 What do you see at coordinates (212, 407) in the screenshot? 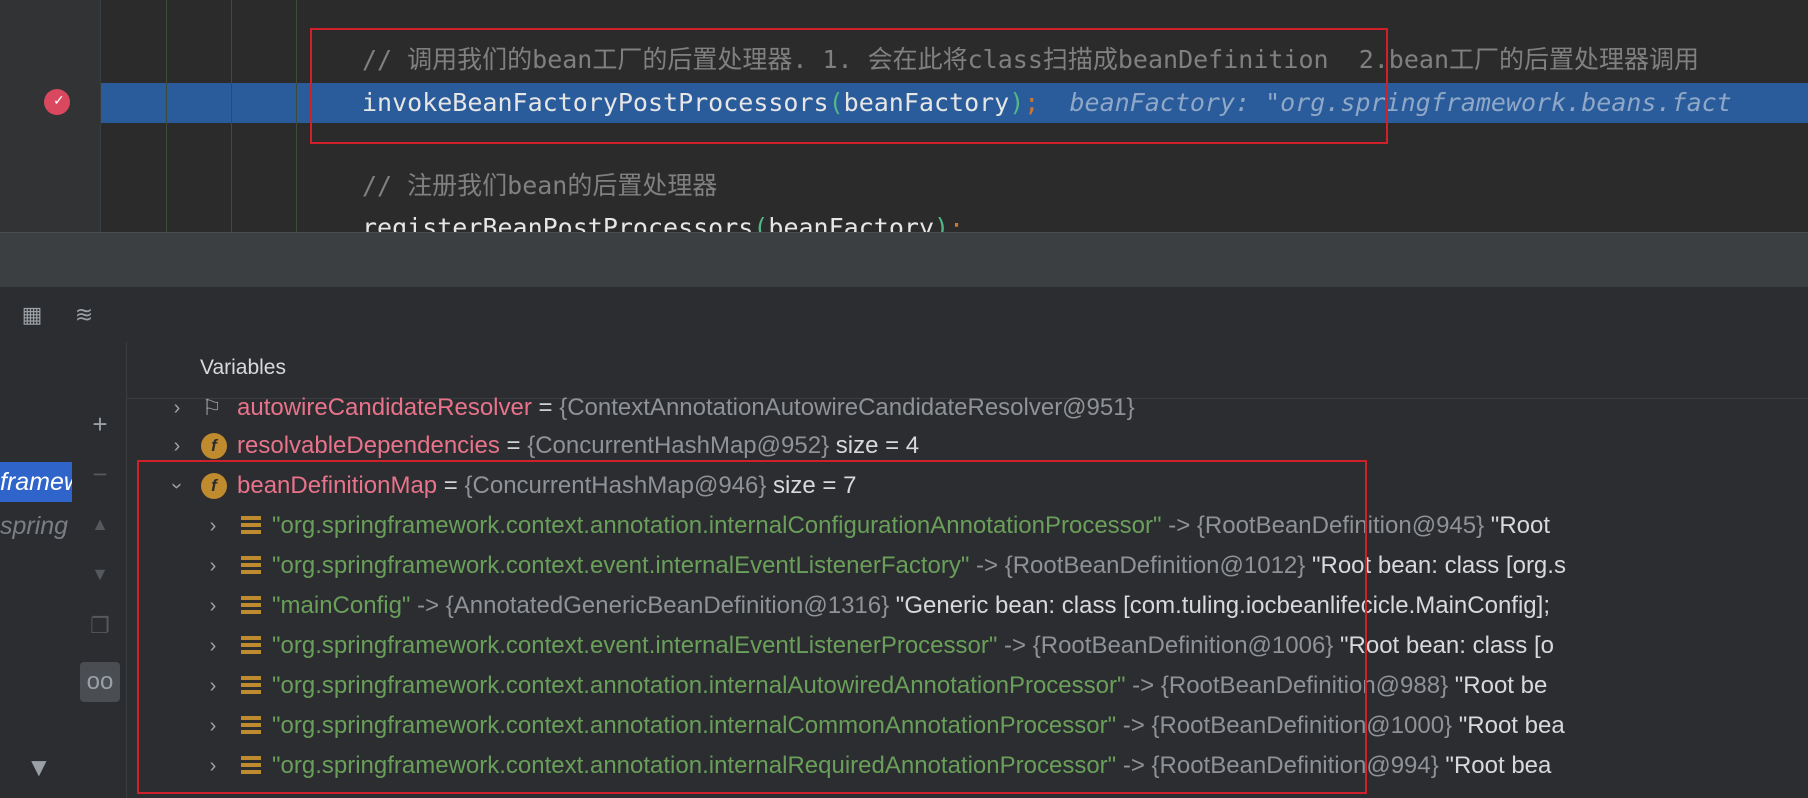
I see `flag-icon: ⚐` at bounding box center [212, 407].